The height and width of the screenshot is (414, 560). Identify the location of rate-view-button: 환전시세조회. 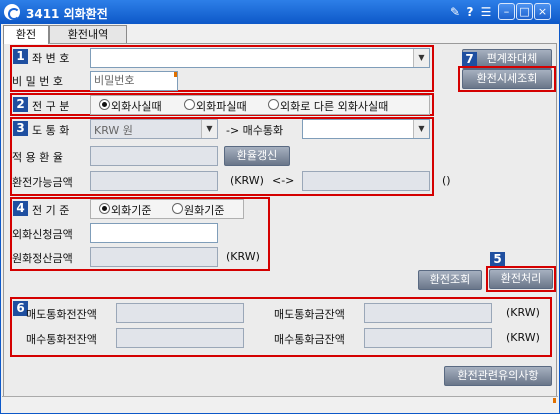
(507, 79).